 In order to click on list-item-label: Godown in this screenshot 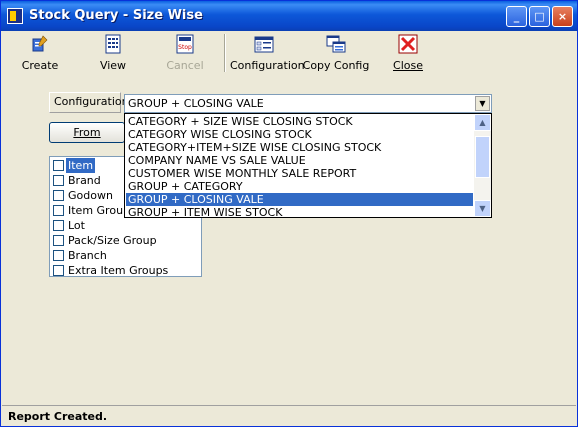, I will do `click(90, 195)`.